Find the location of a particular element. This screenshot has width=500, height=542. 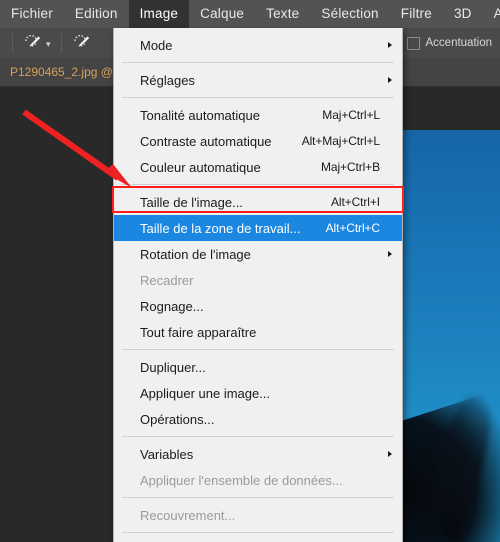

menubar-item-image: Image is located at coordinates (159, 14).